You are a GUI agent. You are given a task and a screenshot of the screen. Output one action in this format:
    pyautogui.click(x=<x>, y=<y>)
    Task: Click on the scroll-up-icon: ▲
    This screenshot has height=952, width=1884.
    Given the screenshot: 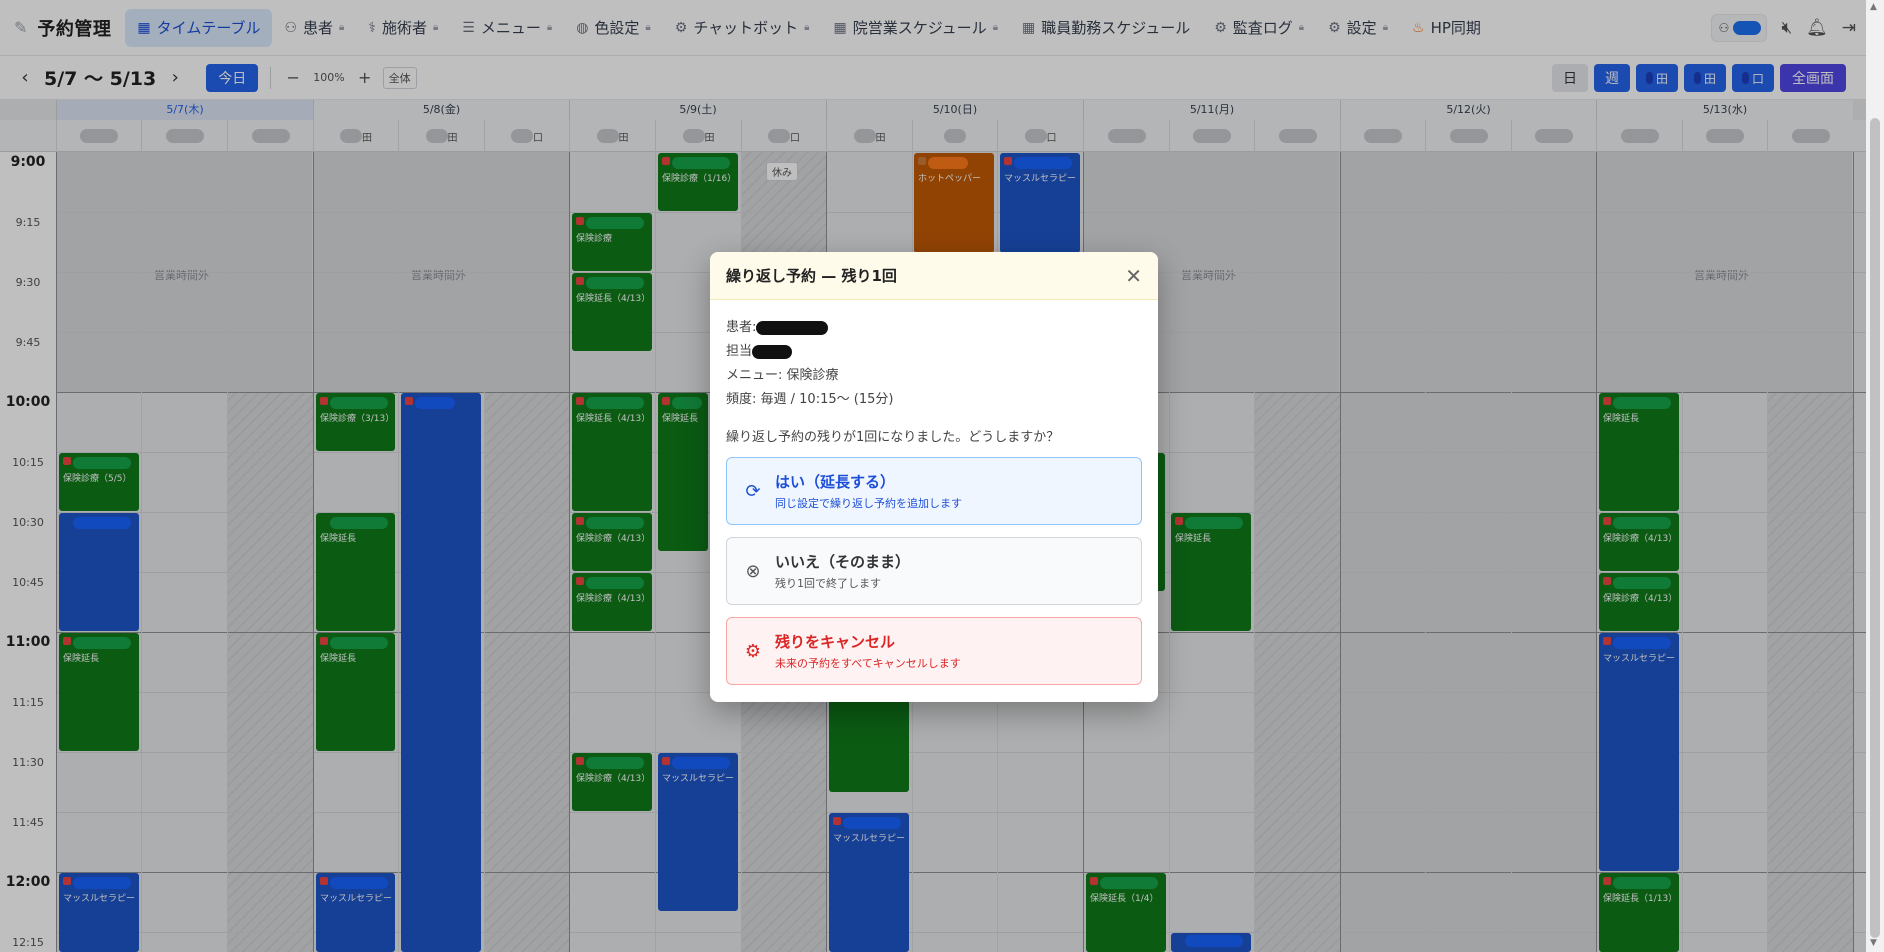 What is the action you would take?
    pyautogui.click(x=1873, y=7)
    